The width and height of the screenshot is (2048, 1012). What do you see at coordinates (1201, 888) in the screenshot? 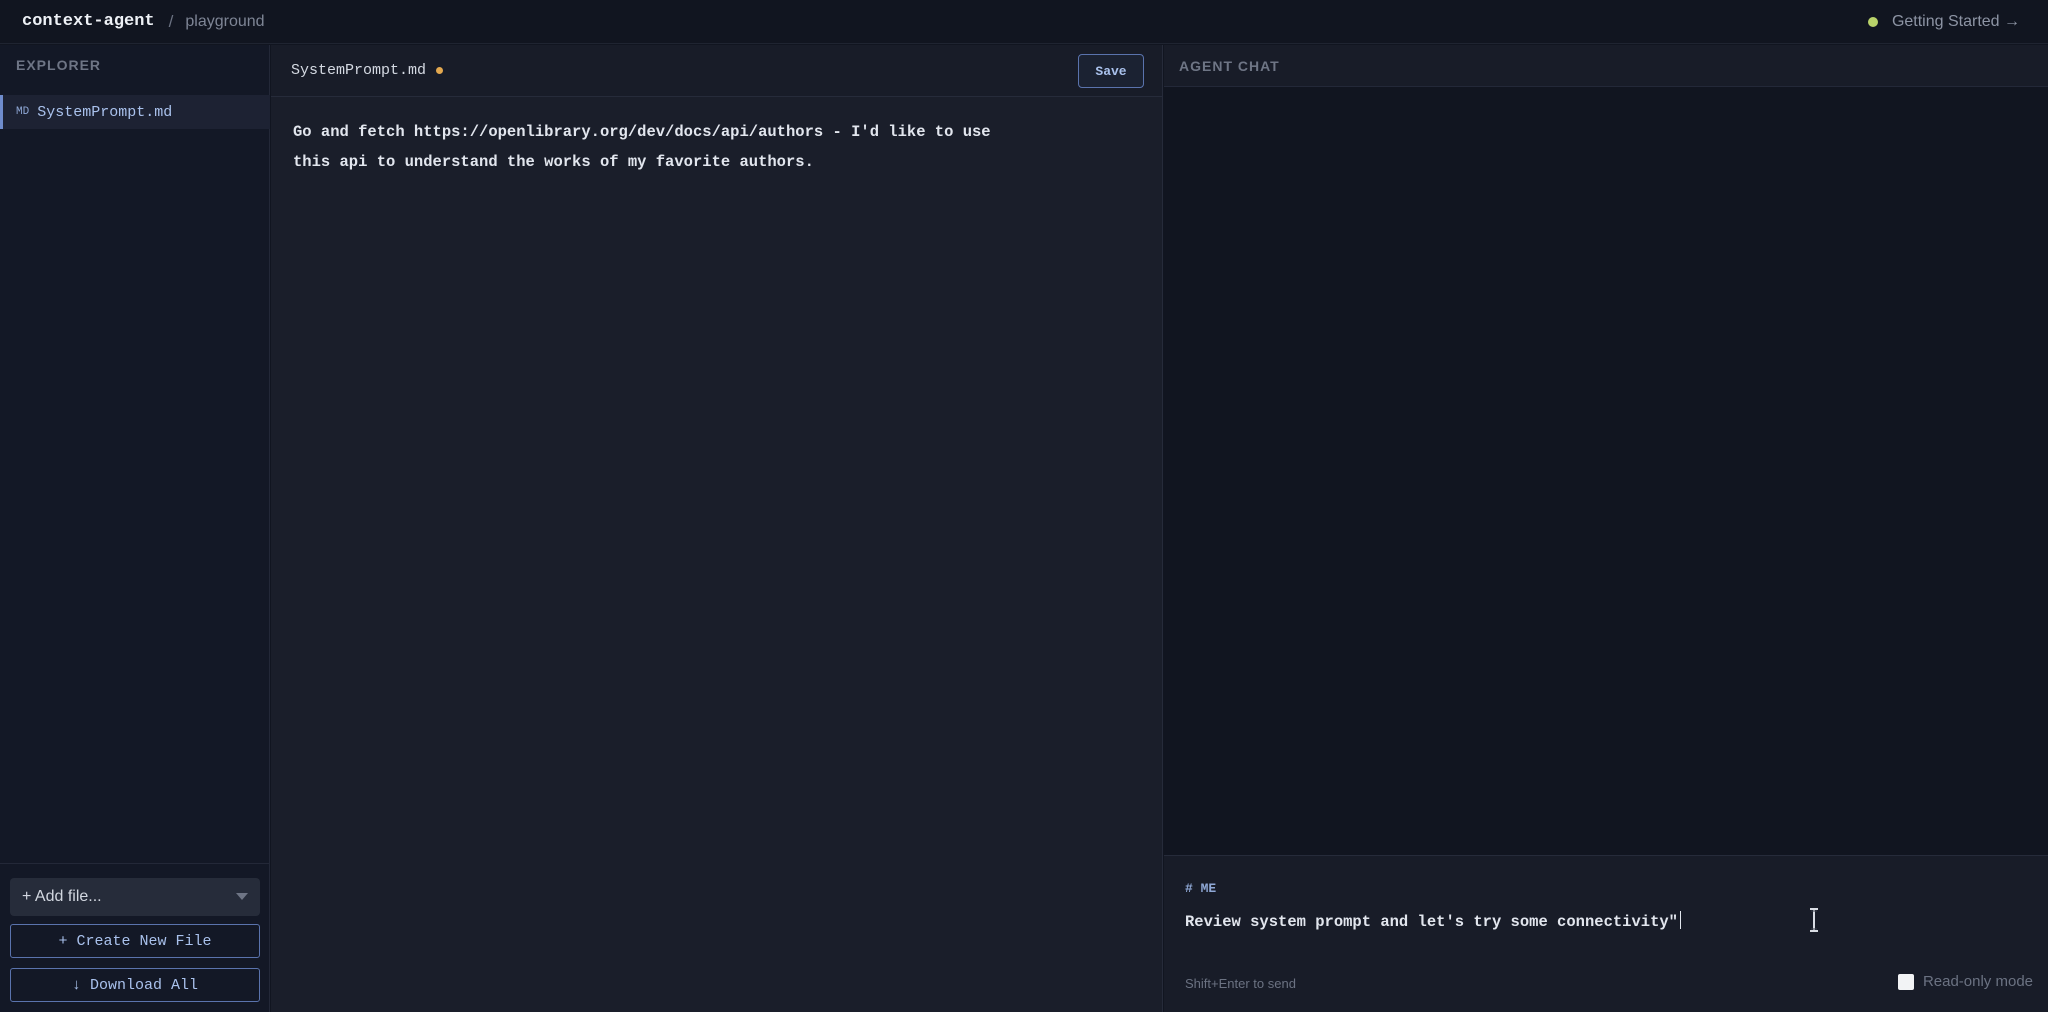
I see `composer-author-label: # ME` at bounding box center [1201, 888].